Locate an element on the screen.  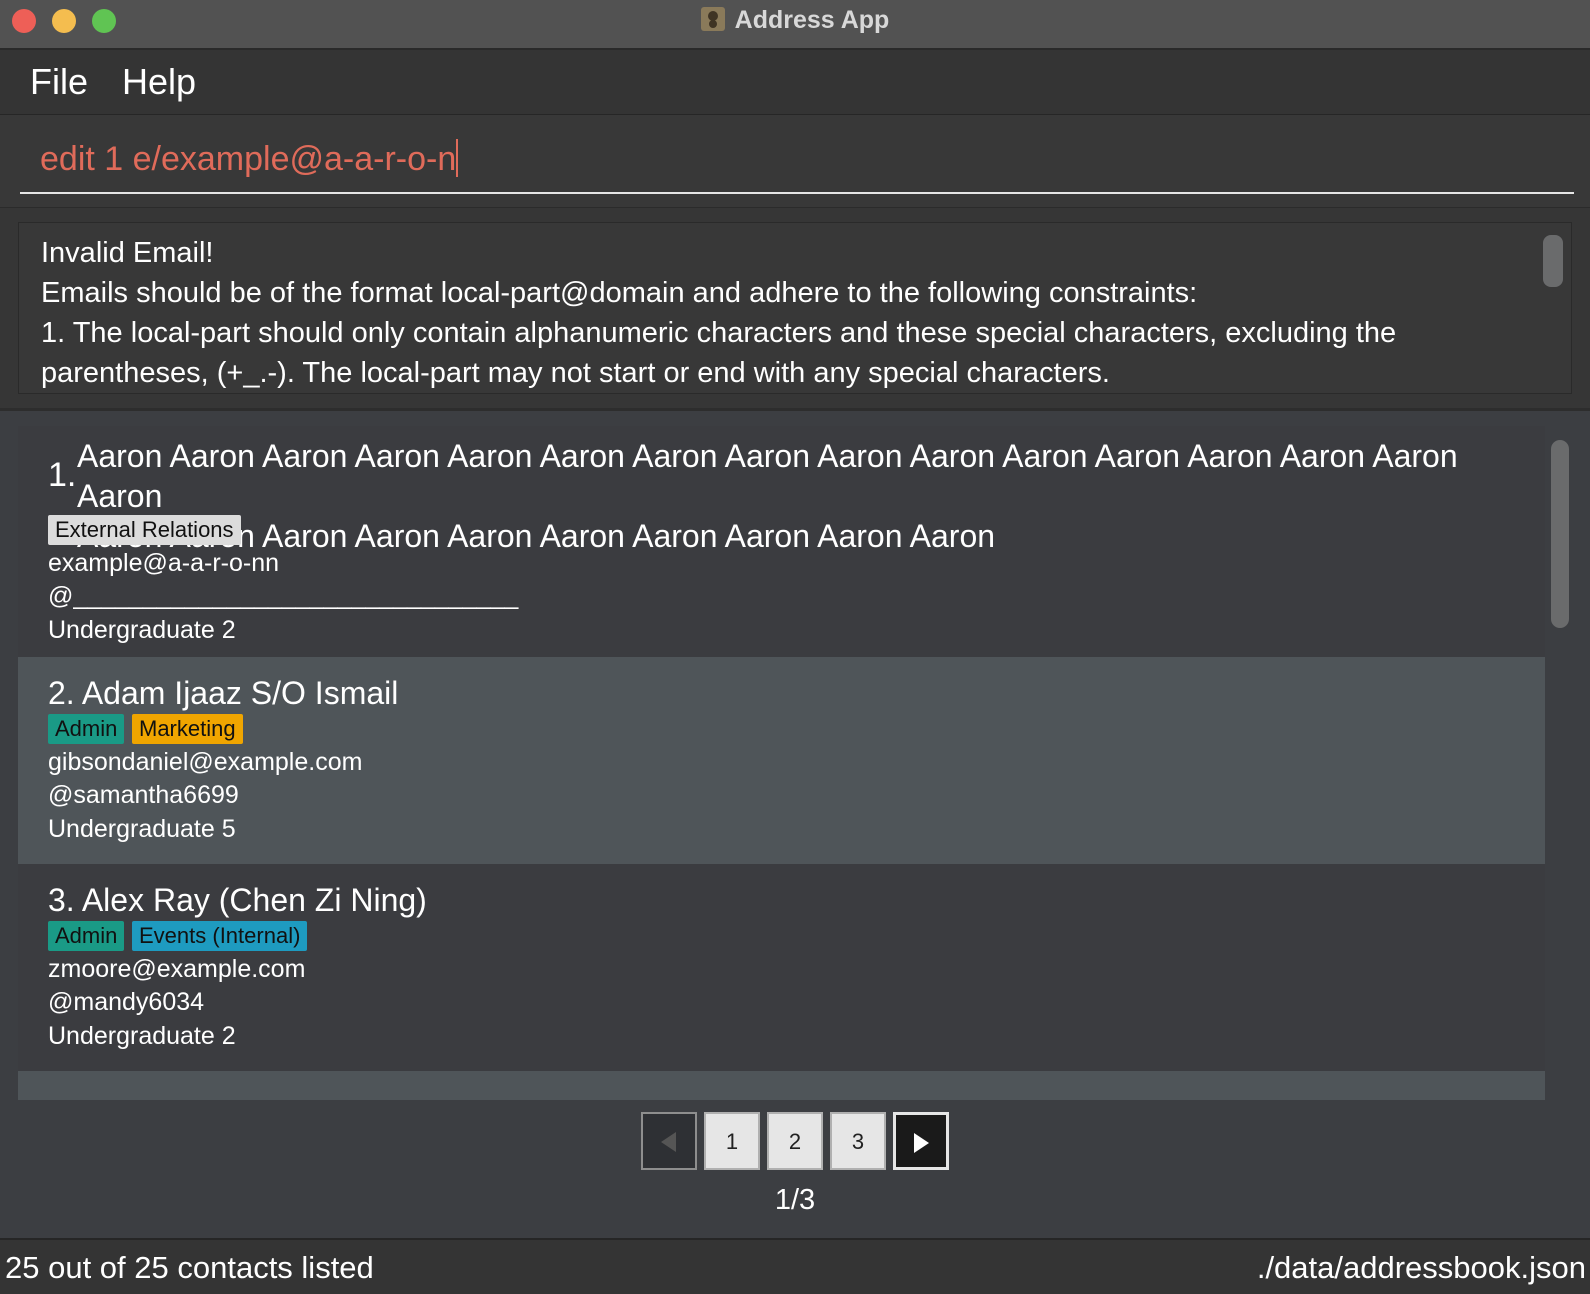
contact-index: 2. is located at coordinates (61, 693).